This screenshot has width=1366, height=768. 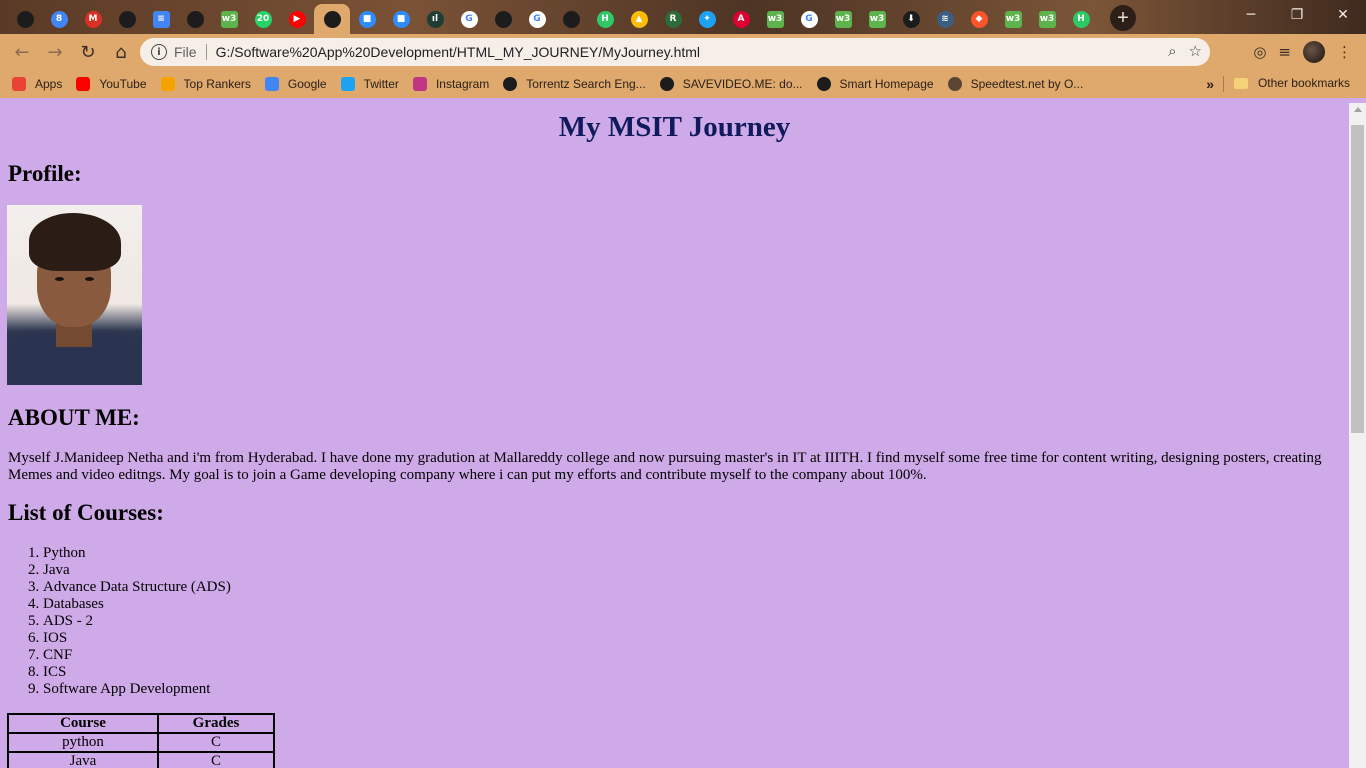 I want to click on savevideo-icon, so click(x=666, y=84).